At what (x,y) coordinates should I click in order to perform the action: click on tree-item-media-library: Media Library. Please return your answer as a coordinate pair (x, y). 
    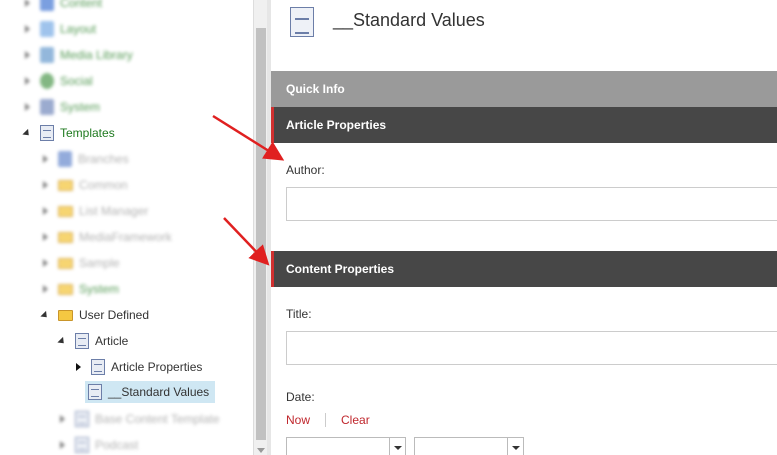
    Looking at the image, I should click on (77, 55).